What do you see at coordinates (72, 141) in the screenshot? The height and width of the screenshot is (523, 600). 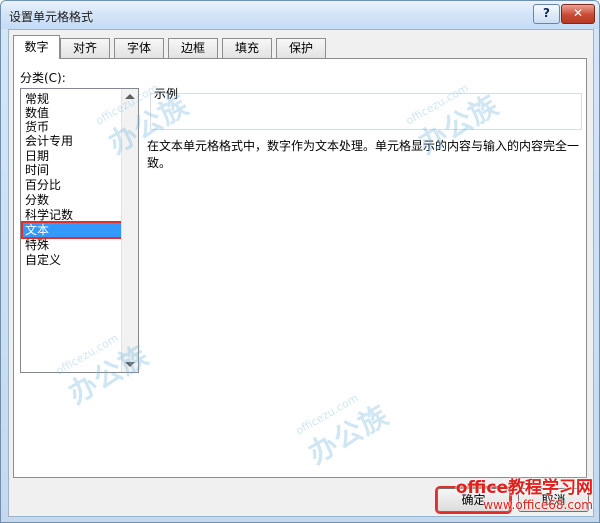 I see `category-item-accounting: 会计专用` at bounding box center [72, 141].